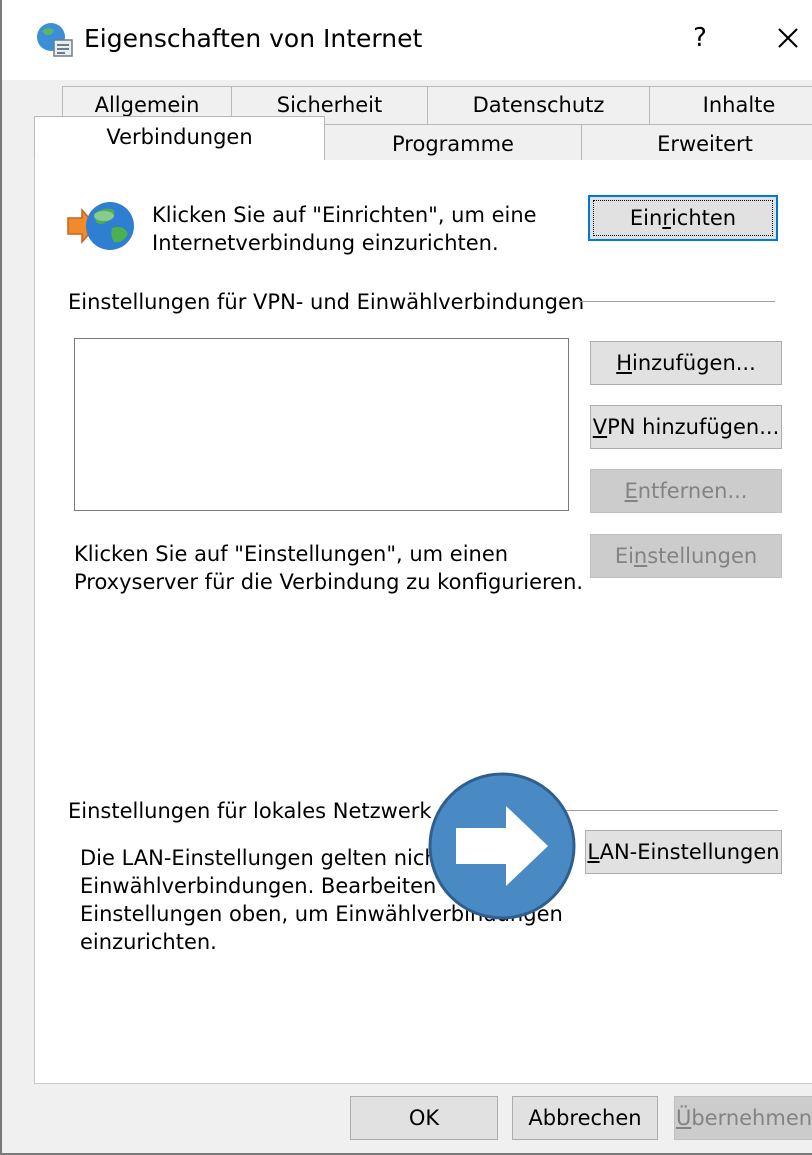 This screenshot has height=1155, width=812. Describe the element at coordinates (585, 1118) in the screenshot. I see `abbrechen-button: Abbrechen` at that location.